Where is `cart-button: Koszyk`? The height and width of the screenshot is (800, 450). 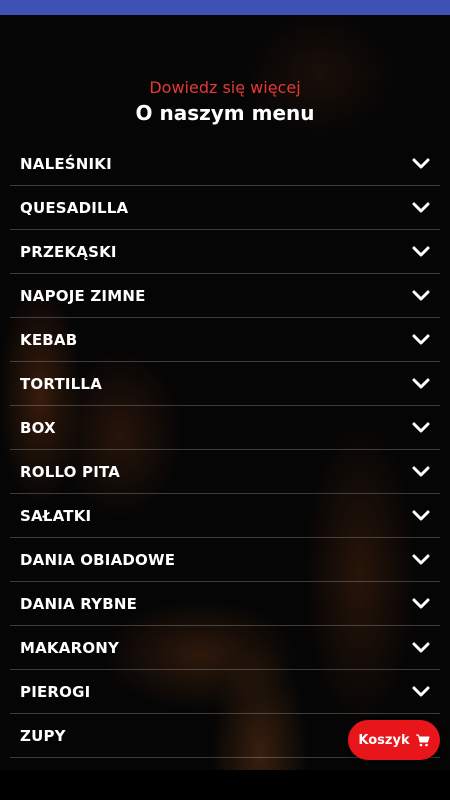 cart-button: Koszyk is located at coordinates (394, 740).